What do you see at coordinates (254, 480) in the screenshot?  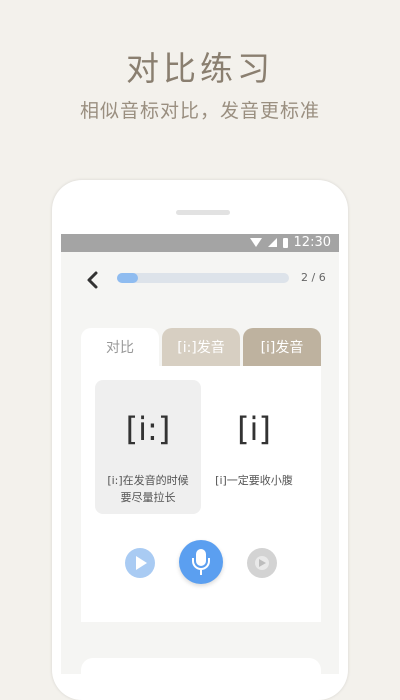 I see `phoneme-description: [i]一定要收小腹` at bounding box center [254, 480].